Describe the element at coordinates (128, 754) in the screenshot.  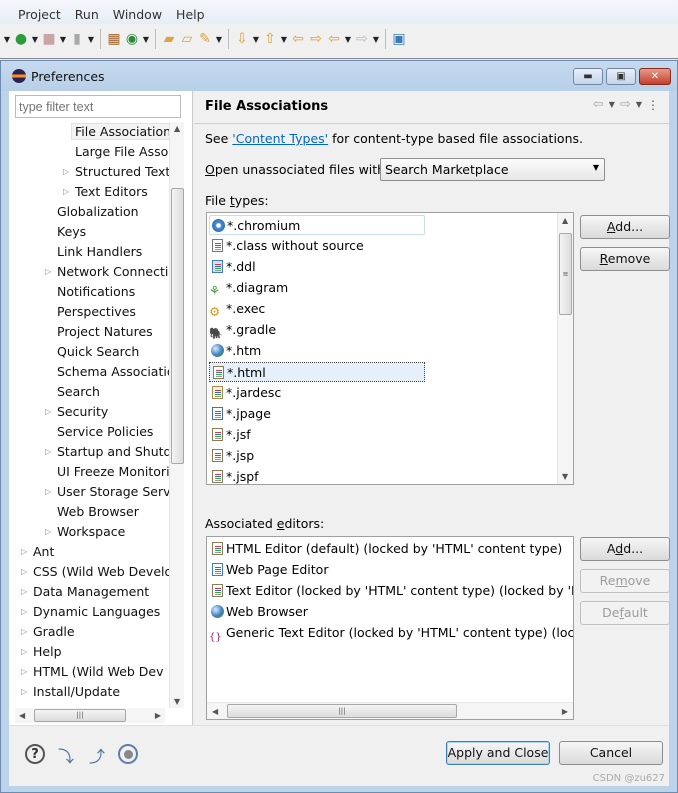
I see `oomph-record-icon` at that location.